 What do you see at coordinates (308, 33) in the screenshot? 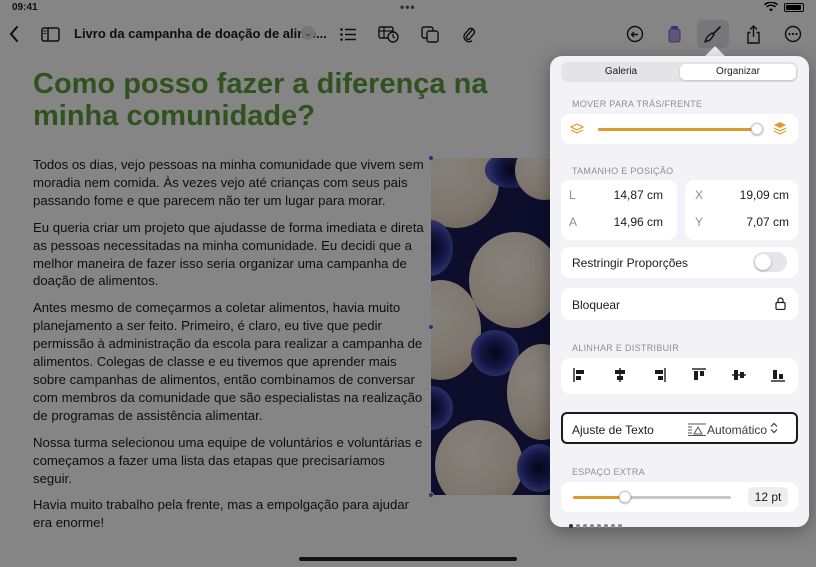
I see `title-menu-chevron-icon: ⌄` at bounding box center [308, 33].